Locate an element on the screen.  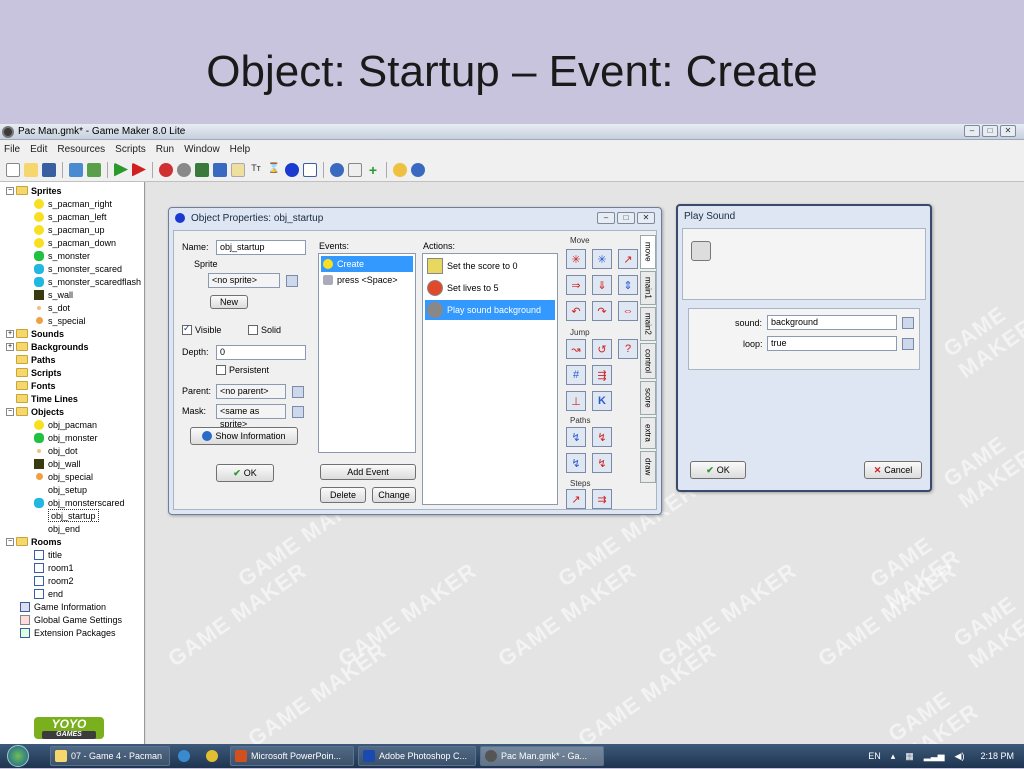
tree-item: obj_special is located at coordinates (63, 476).